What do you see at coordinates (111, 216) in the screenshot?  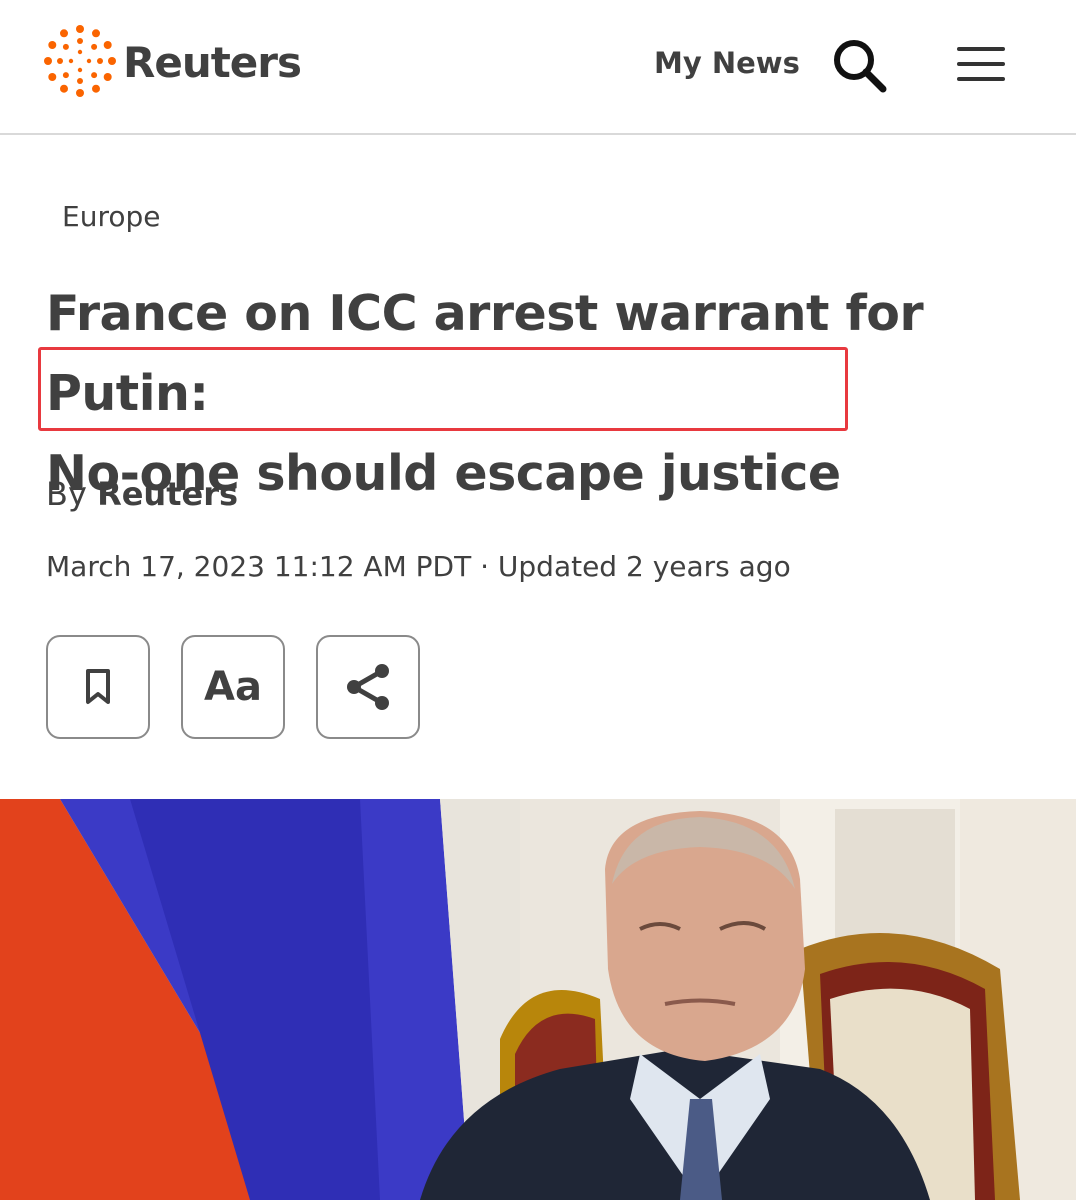 I see `article-category: Europe` at bounding box center [111, 216].